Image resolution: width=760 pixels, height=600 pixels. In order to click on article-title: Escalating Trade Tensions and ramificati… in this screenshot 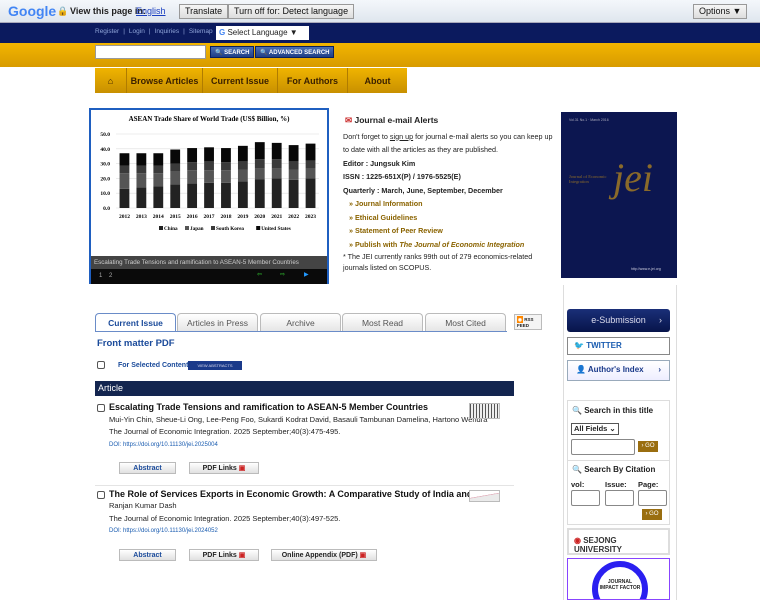, I will do `click(307, 407)`.